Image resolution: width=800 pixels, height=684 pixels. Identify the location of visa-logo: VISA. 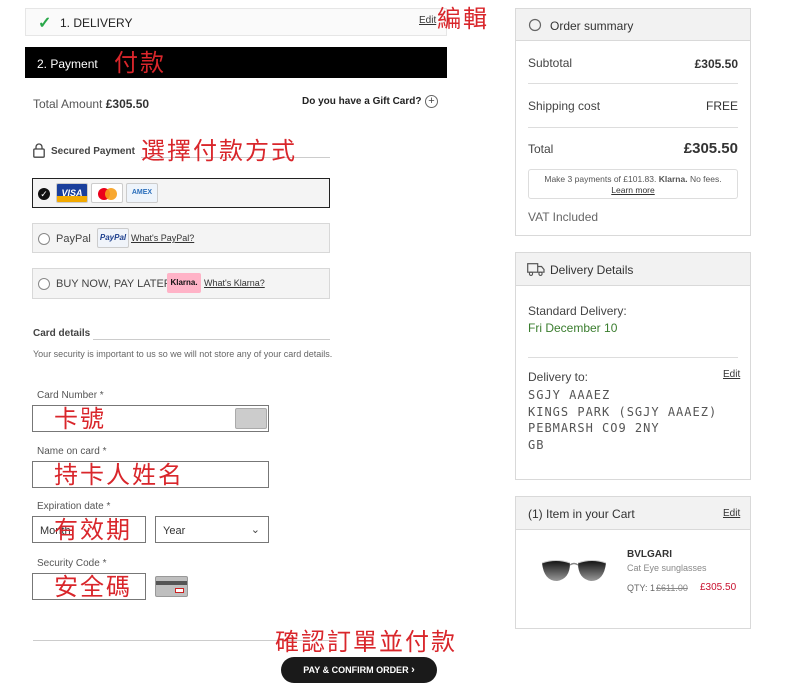
(72, 193).